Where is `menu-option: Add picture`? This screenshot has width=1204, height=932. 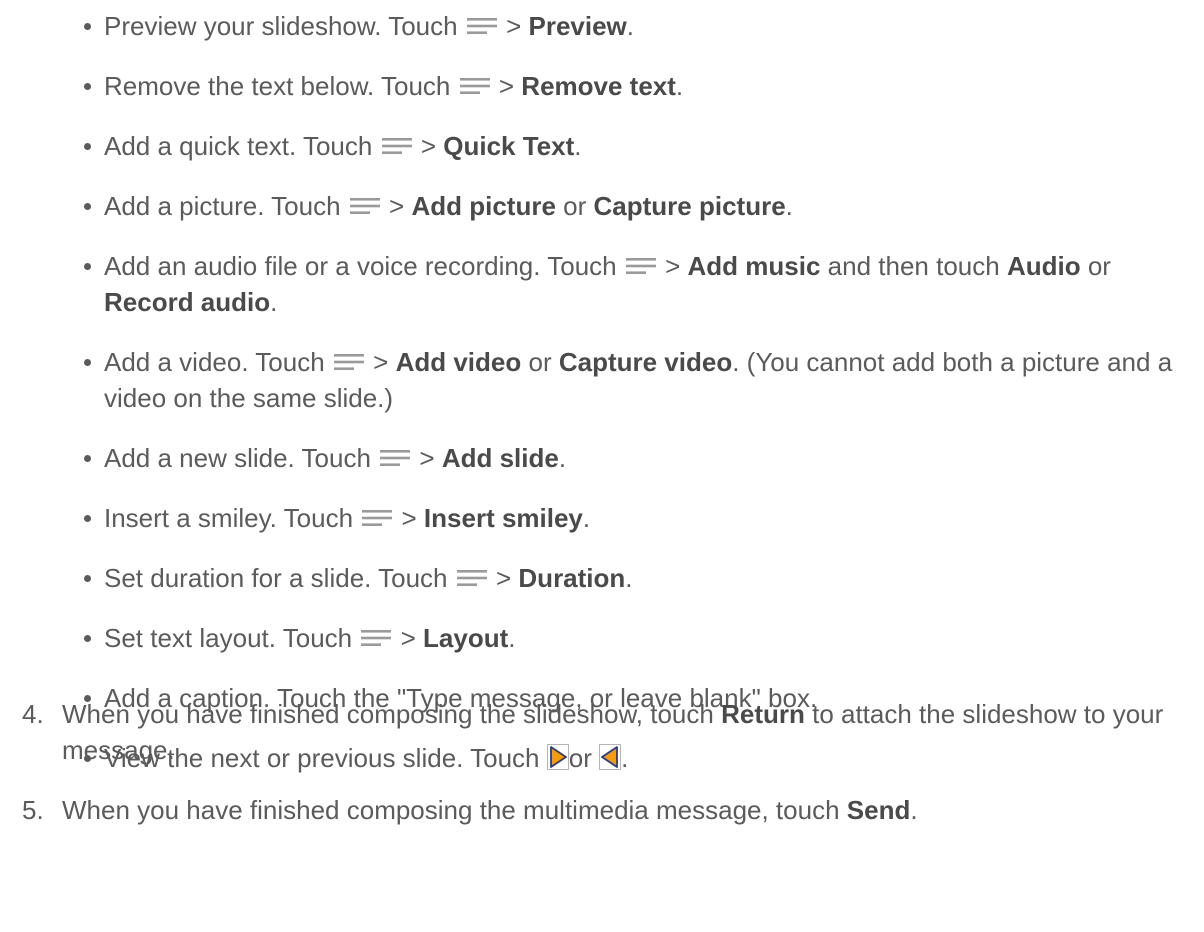
menu-option: Add picture is located at coordinates (483, 206).